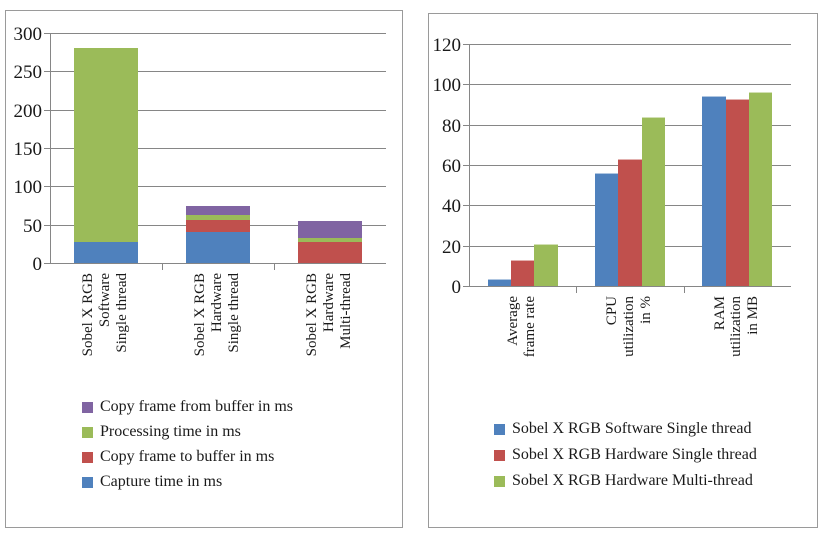 This screenshot has width=825, height=545. Describe the element at coordinates (447, 45) in the screenshot. I see `y-axis-tick-label: 120` at that location.